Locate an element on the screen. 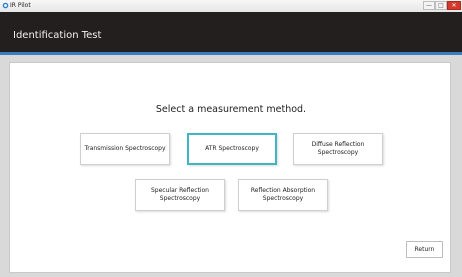  option-label: Diffuse Reflection Spectroscopy is located at coordinates (338, 148).